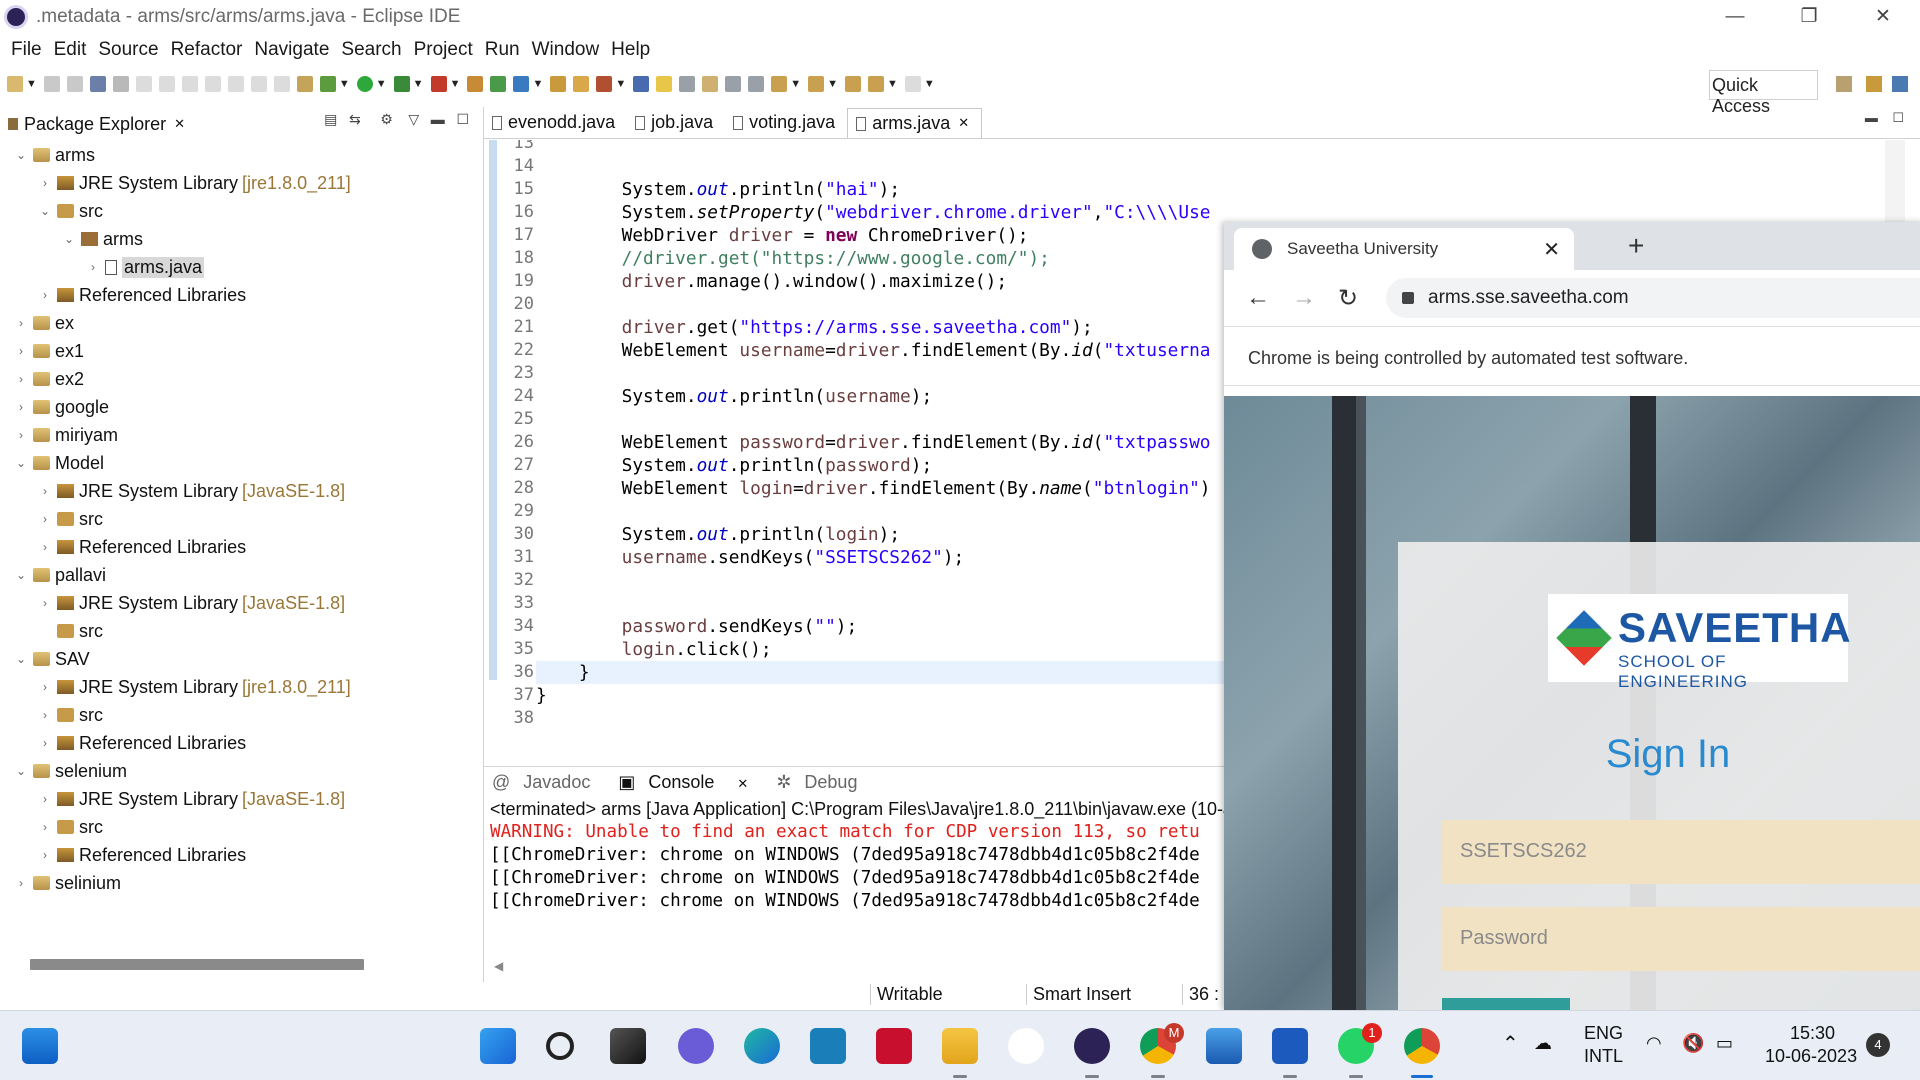 The image size is (1920, 1080). I want to click on coverage-icon, so click(401, 84).